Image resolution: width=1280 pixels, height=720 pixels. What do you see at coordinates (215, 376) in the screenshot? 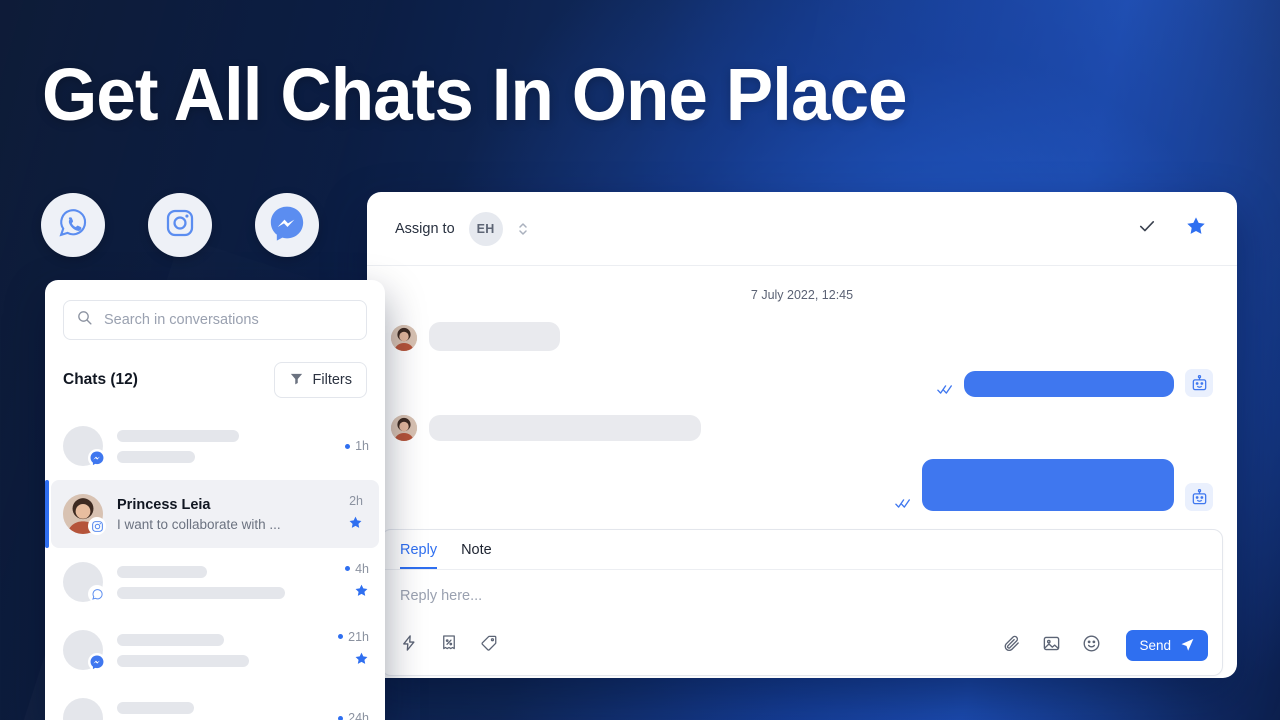
I see `conversation-list-header: Chats (12) Filters` at bounding box center [215, 376].